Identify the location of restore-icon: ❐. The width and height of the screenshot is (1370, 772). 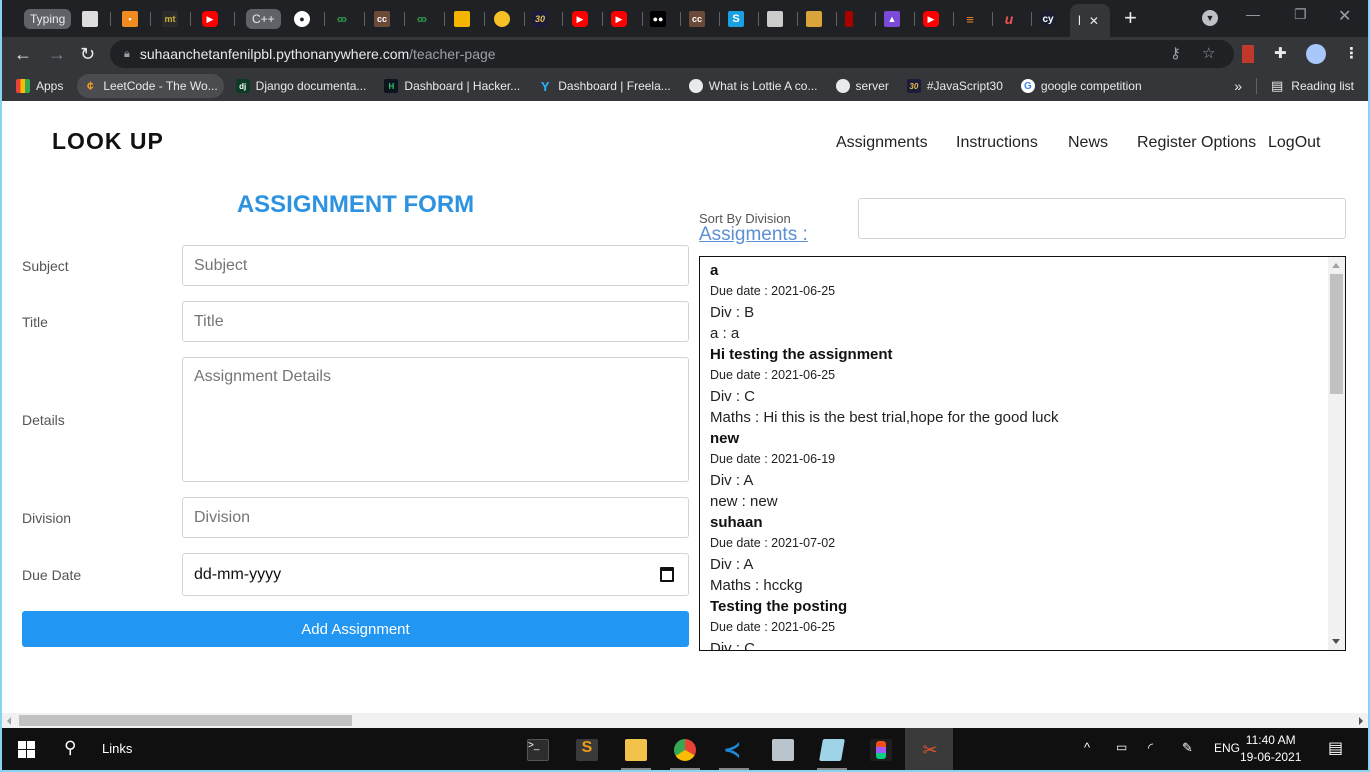
(1300, 14).